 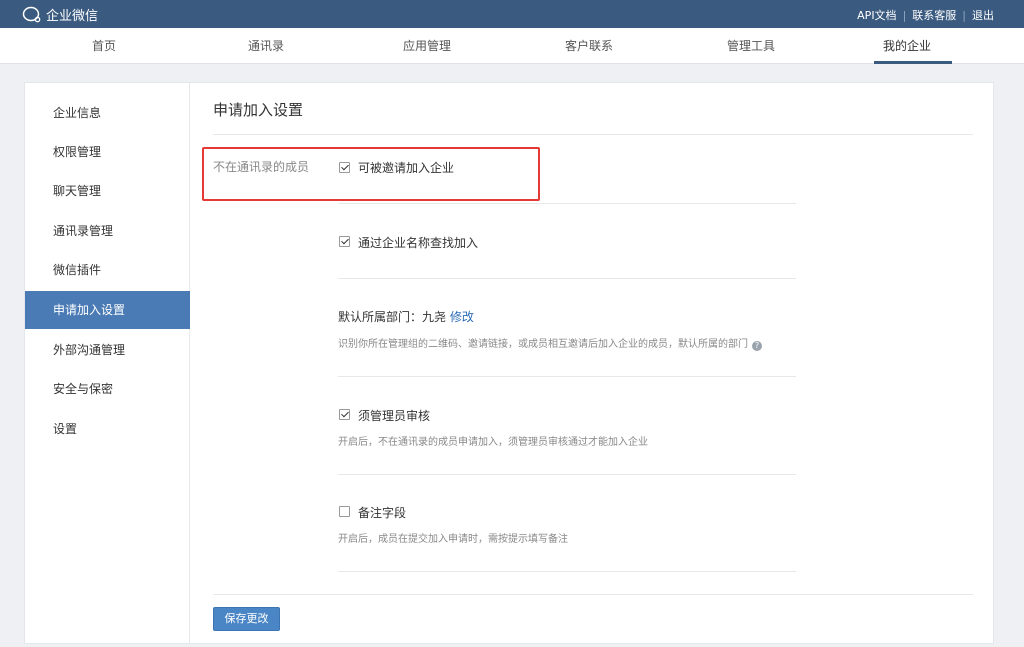 What do you see at coordinates (266, 46) in the screenshot?
I see `nav-contacts: 通讯录` at bounding box center [266, 46].